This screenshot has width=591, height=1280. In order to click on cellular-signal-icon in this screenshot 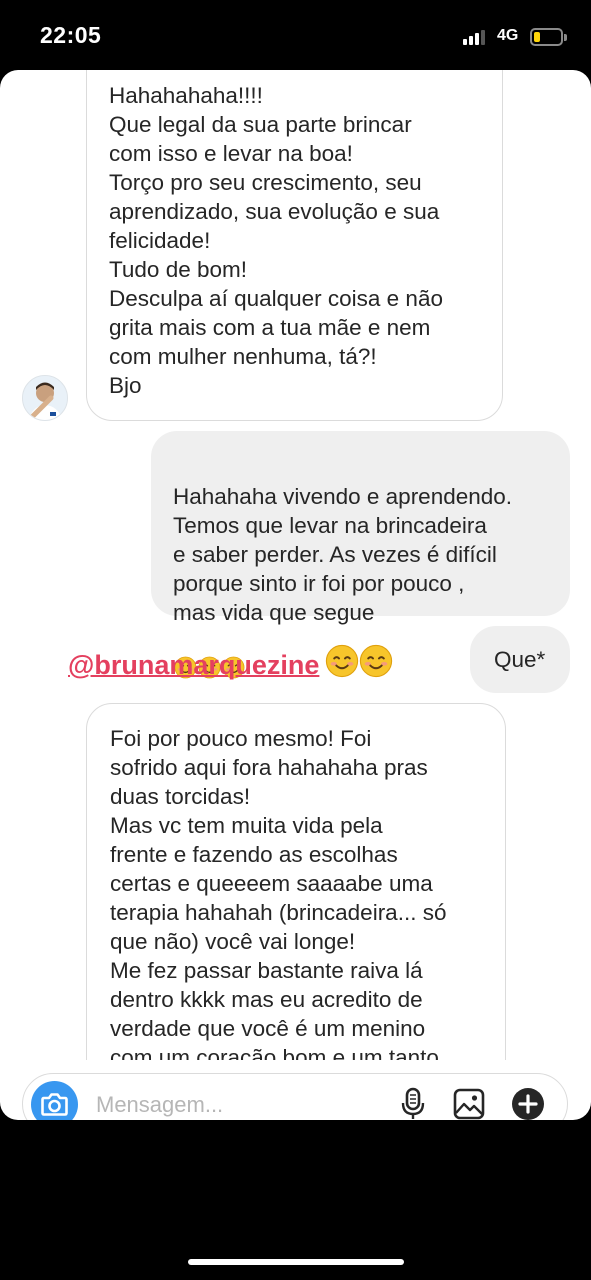, I will do `click(477, 37)`.